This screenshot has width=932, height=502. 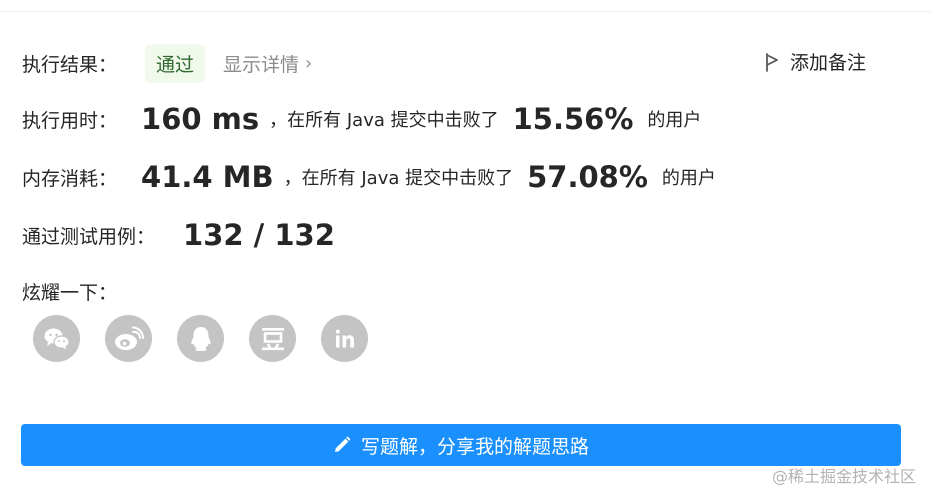 What do you see at coordinates (259, 235) in the screenshot?
I see `tests-value: 132 / 132` at bounding box center [259, 235].